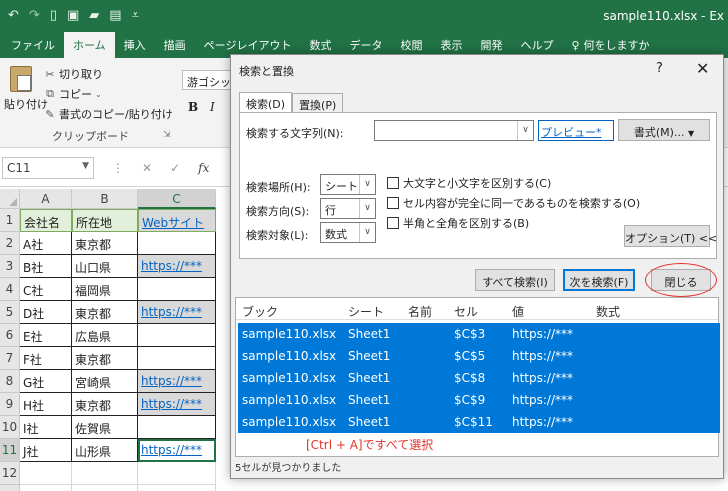  I want to click on row-header: 5, so click(10, 312).